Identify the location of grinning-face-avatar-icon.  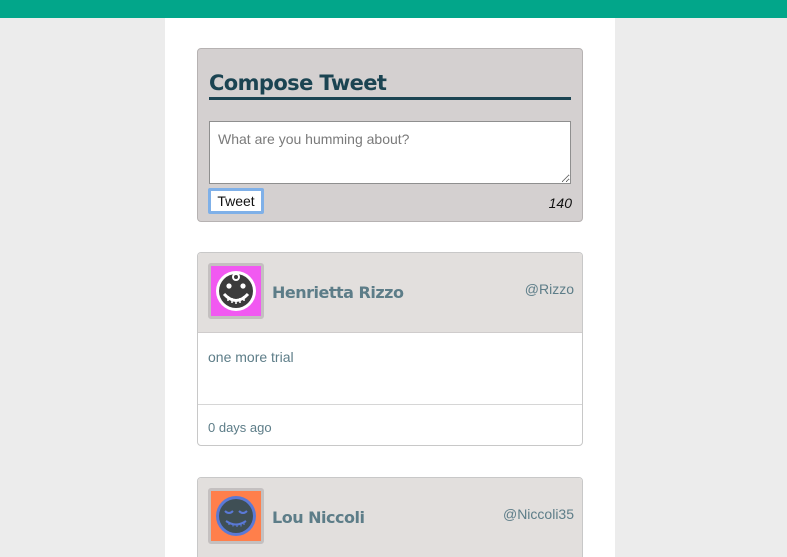
(236, 291).